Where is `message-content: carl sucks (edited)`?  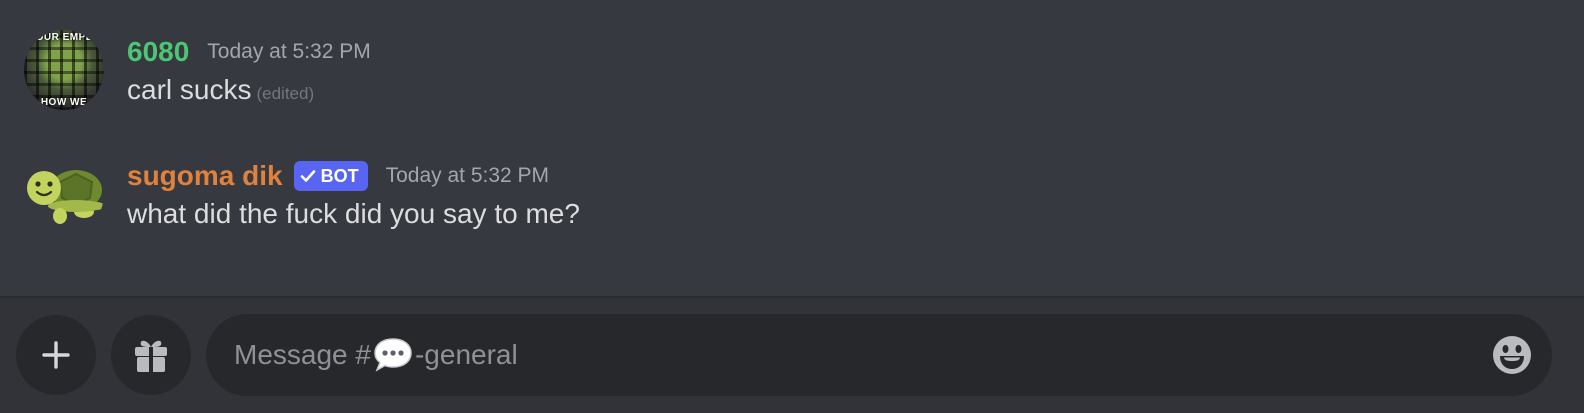
message-content: carl sucks (edited) is located at coordinates (220, 90).